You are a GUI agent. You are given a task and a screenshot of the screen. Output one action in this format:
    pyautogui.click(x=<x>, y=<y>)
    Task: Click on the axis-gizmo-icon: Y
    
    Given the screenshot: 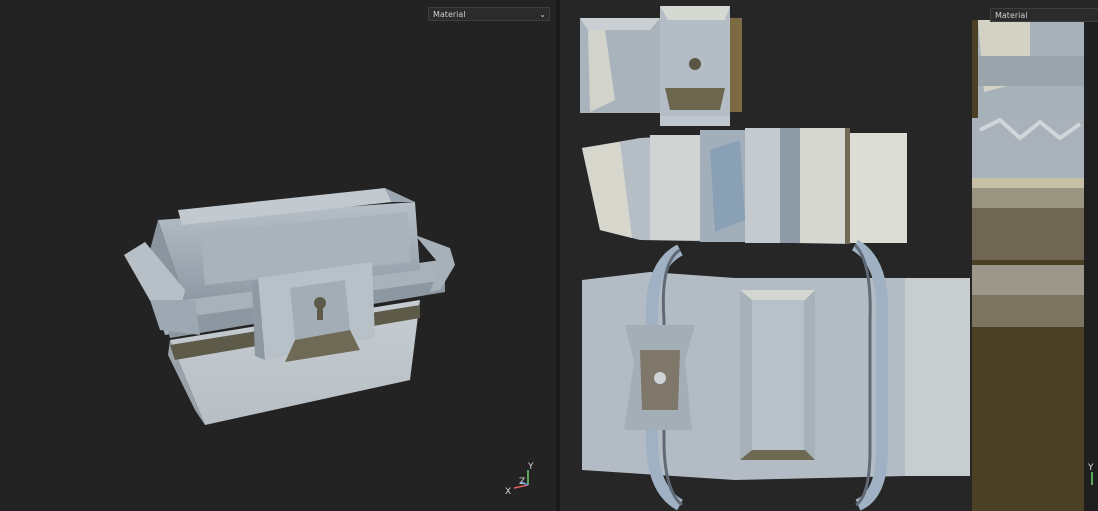 What is the action you would take?
    pyautogui.click(x=1090, y=474)
    